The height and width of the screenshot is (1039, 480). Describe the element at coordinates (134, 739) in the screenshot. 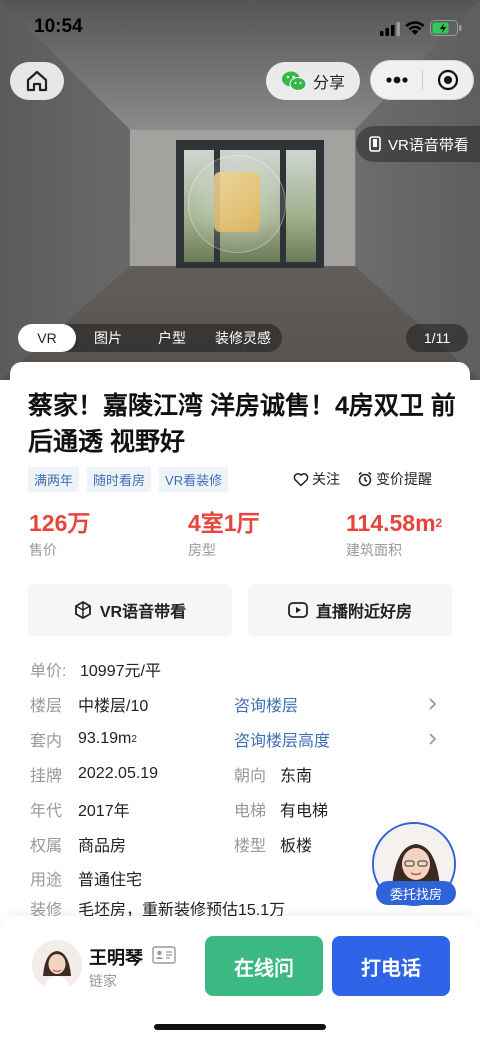

I see `inner-area-sup: 2` at that location.